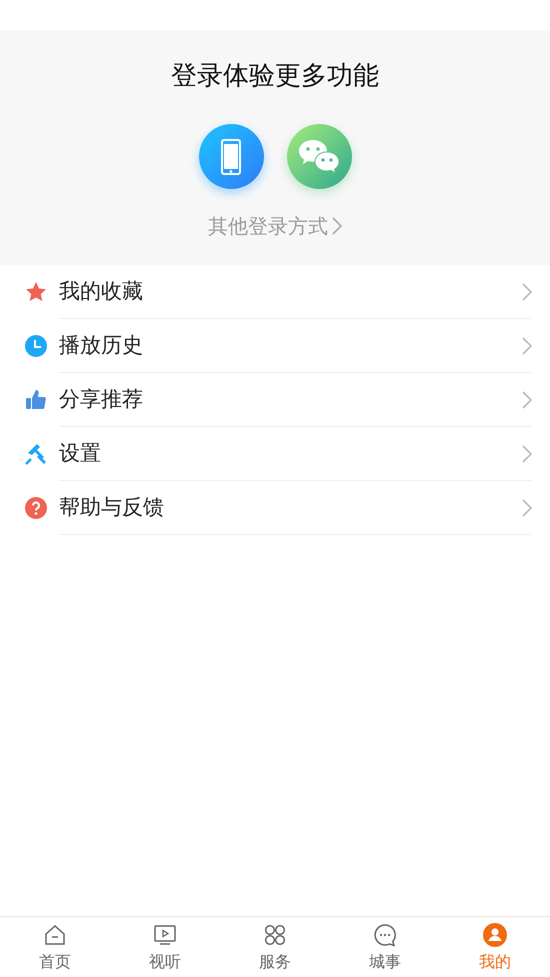 This screenshot has height=977, width=550. I want to click on phone-login-button, so click(231, 156).